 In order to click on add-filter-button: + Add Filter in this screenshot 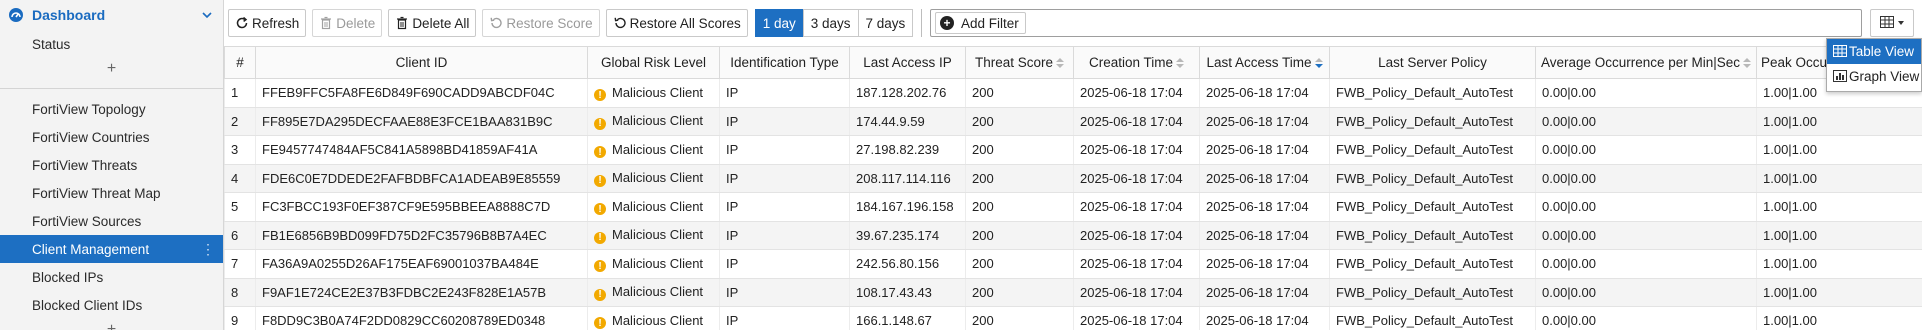, I will do `click(980, 23)`.